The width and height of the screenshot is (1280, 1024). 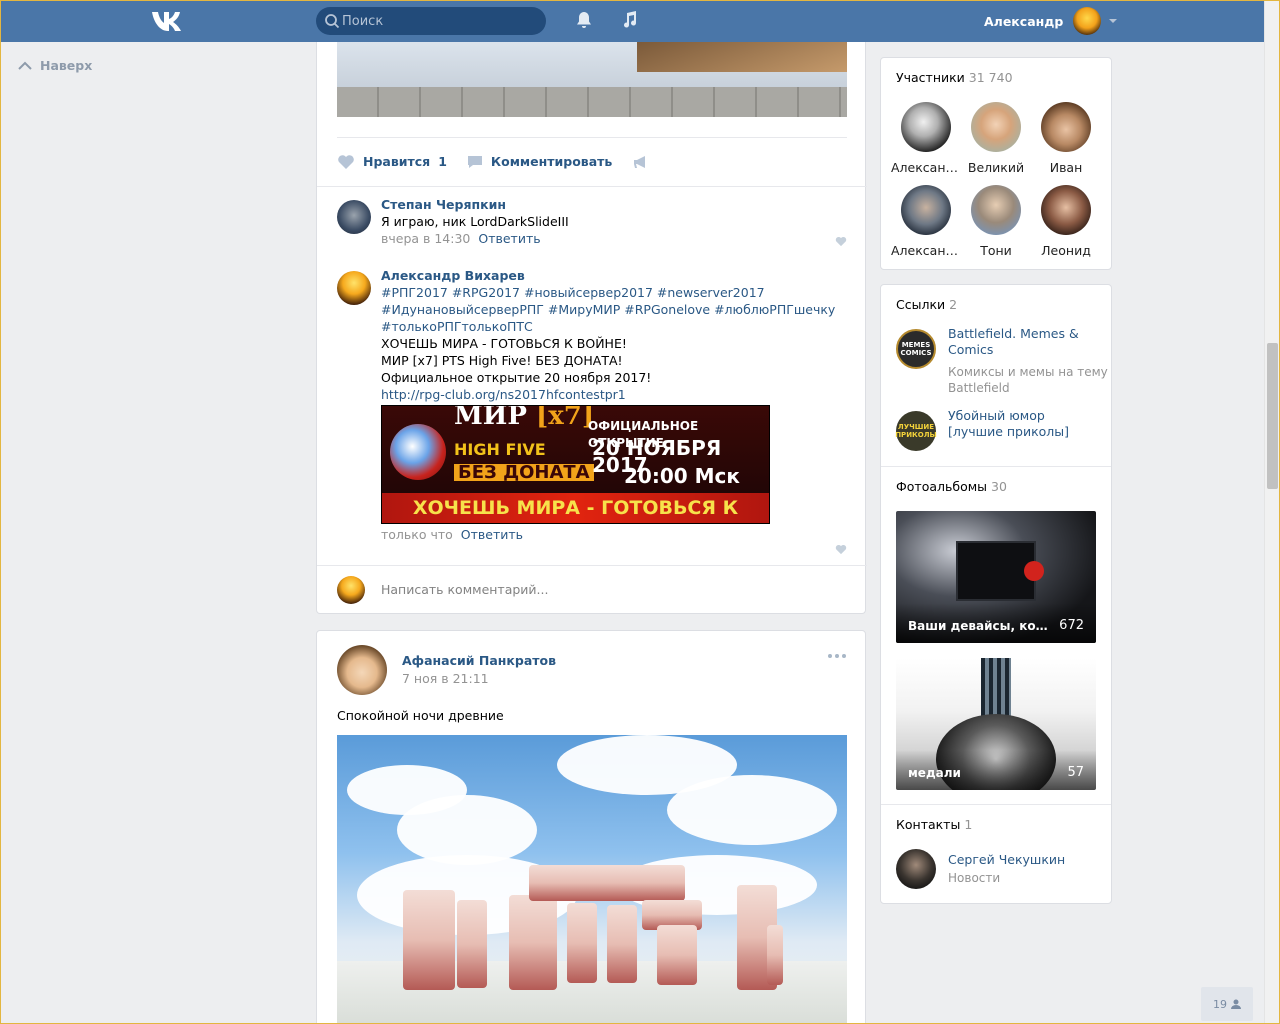 I want to click on albums-title: Фотоальбомы, so click(x=941, y=486).